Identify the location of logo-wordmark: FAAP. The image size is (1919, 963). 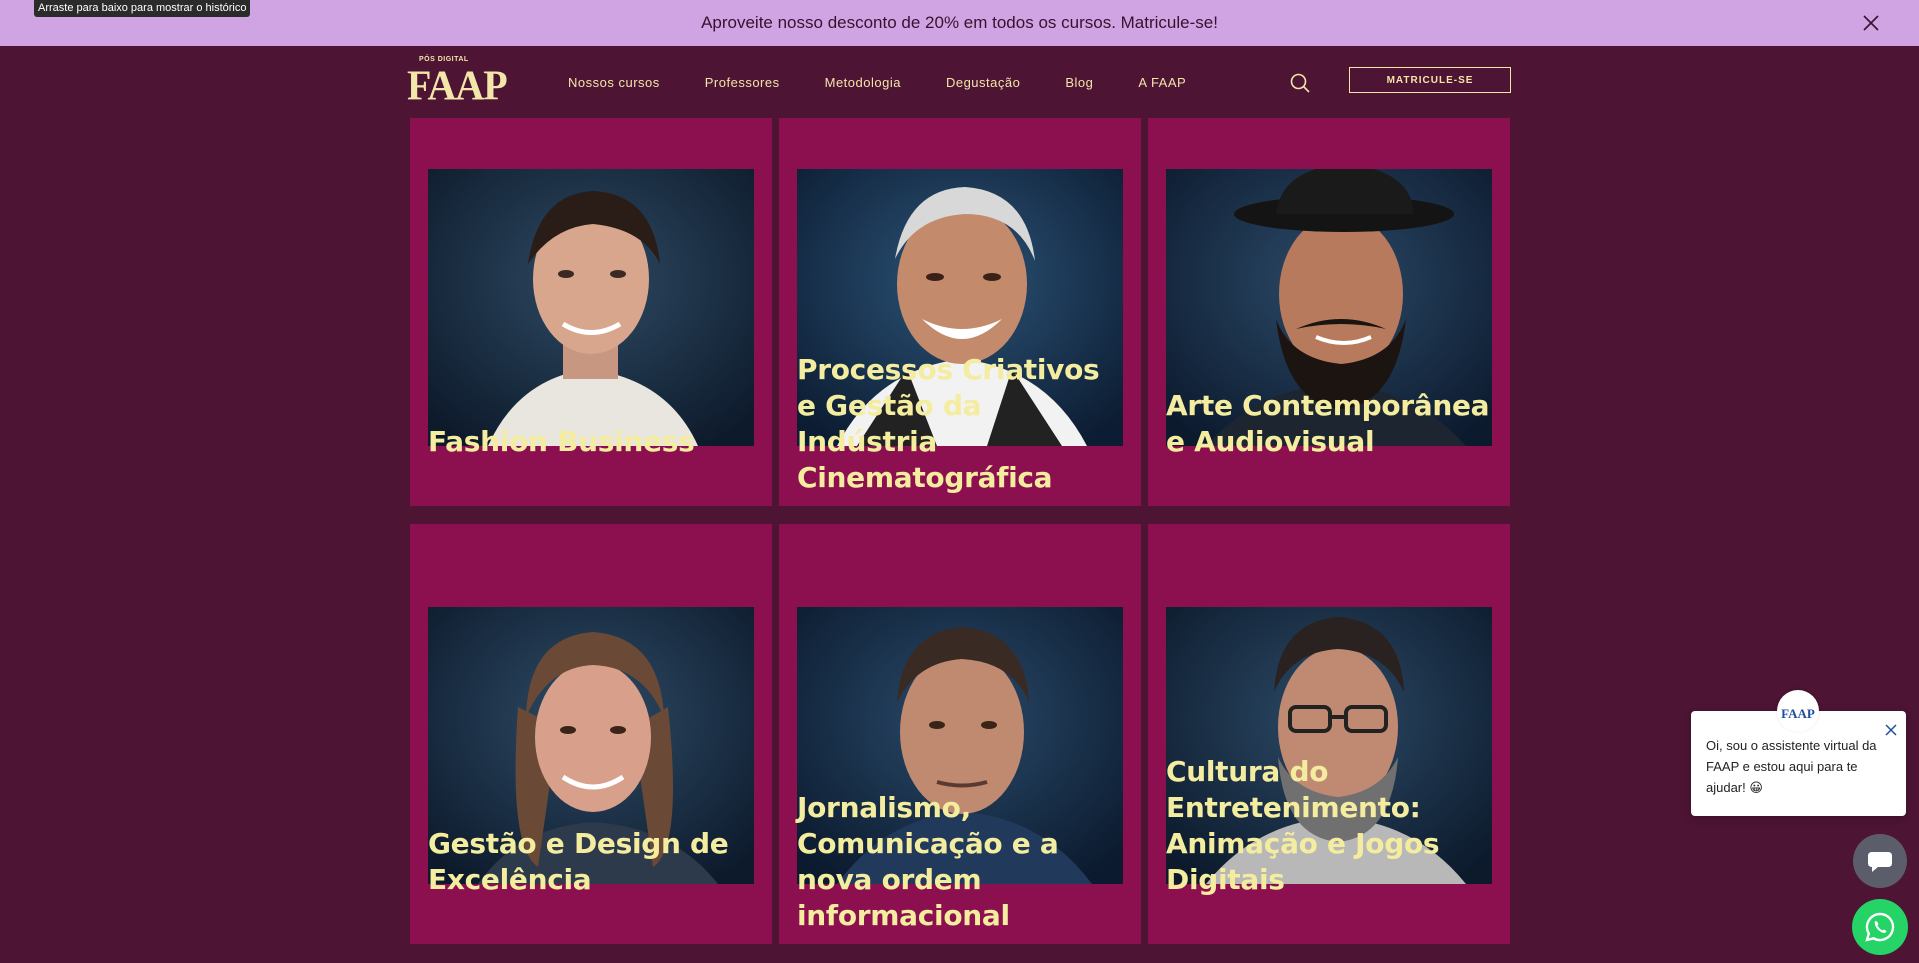
(457, 85).